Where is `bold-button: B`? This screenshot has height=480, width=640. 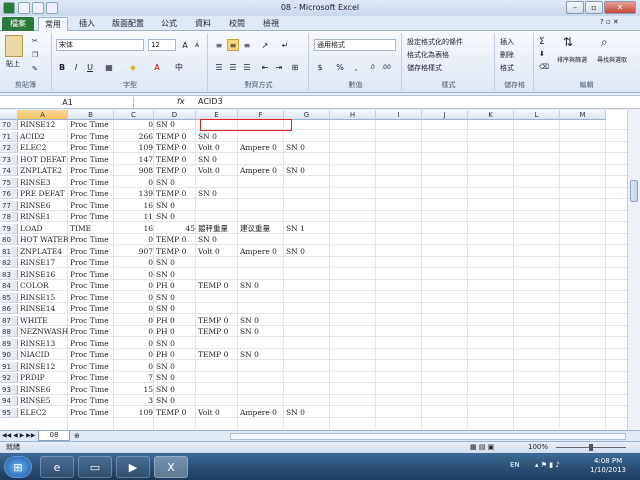
bold-button: B is located at coordinates (62, 67).